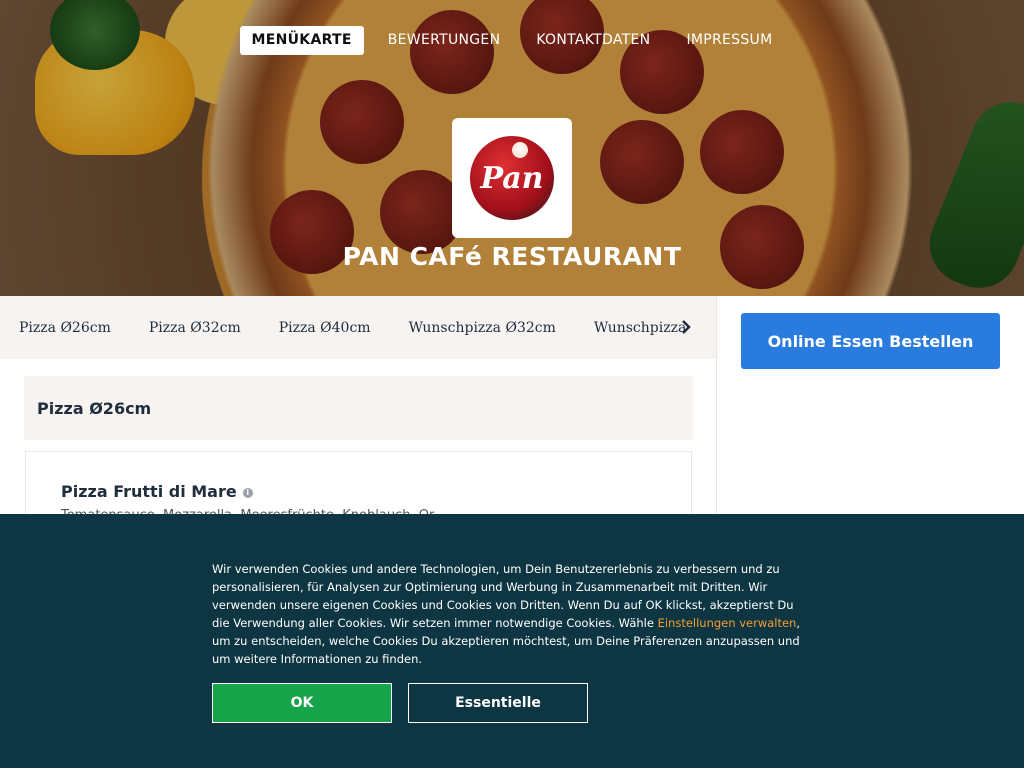 The height and width of the screenshot is (768, 1024). What do you see at coordinates (358, 408) in the screenshot?
I see `menu-section-header: Pizza Ø26cm` at bounding box center [358, 408].